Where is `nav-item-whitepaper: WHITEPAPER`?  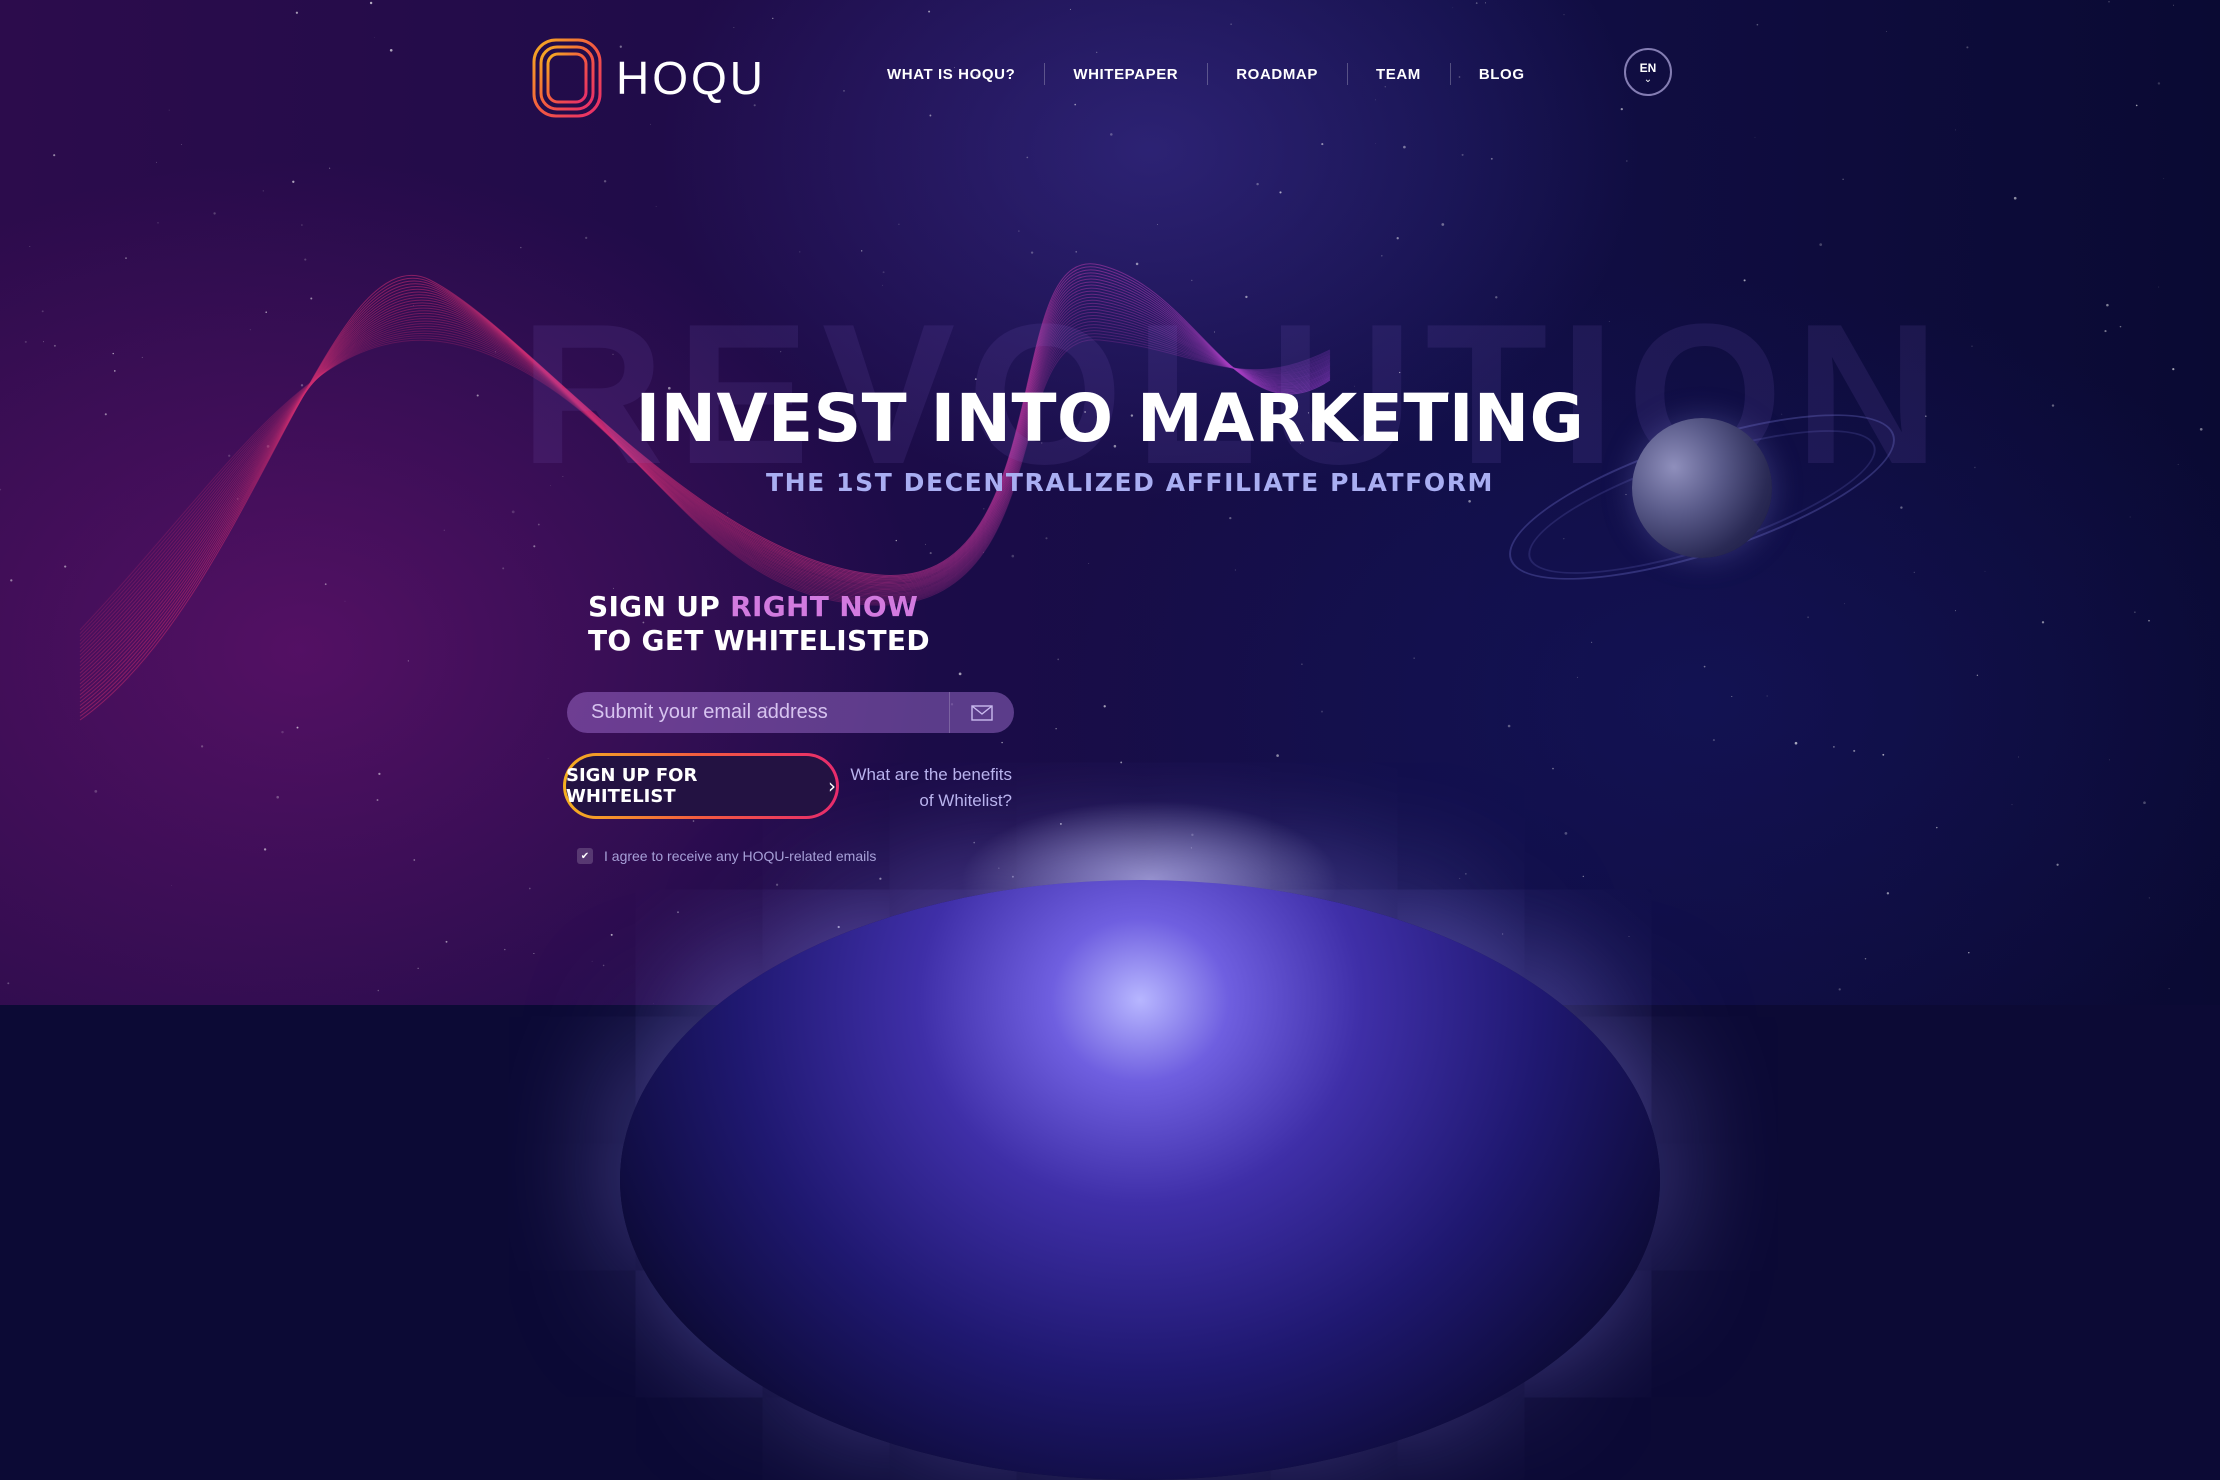
nav-item-whitepaper: WHITEPAPER is located at coordinates (1125, 74).